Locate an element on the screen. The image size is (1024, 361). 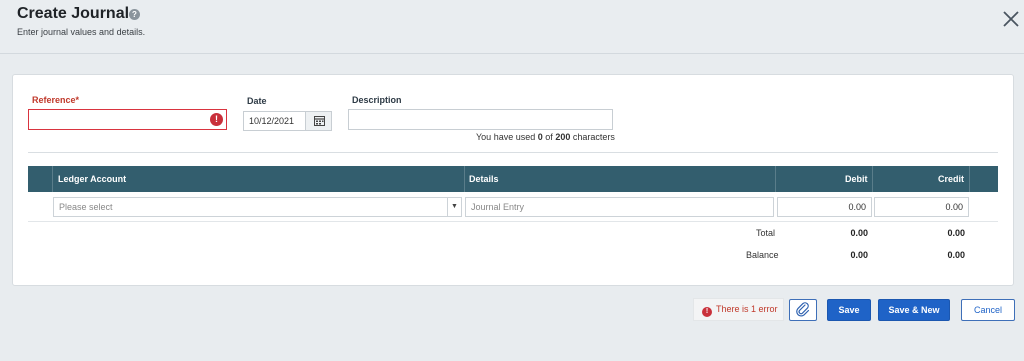
date-label: Date is located at coordinates (257, 101).